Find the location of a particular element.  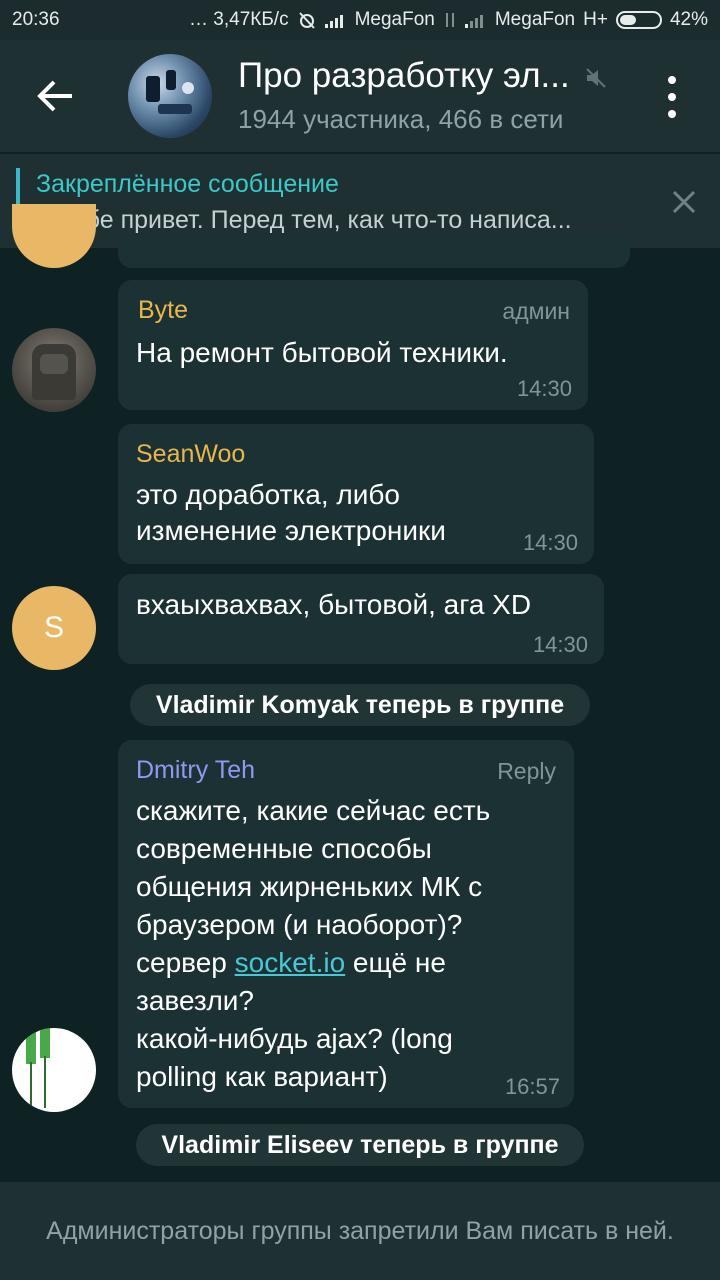

reply-label: Reply is located at coordinates (526, 771).